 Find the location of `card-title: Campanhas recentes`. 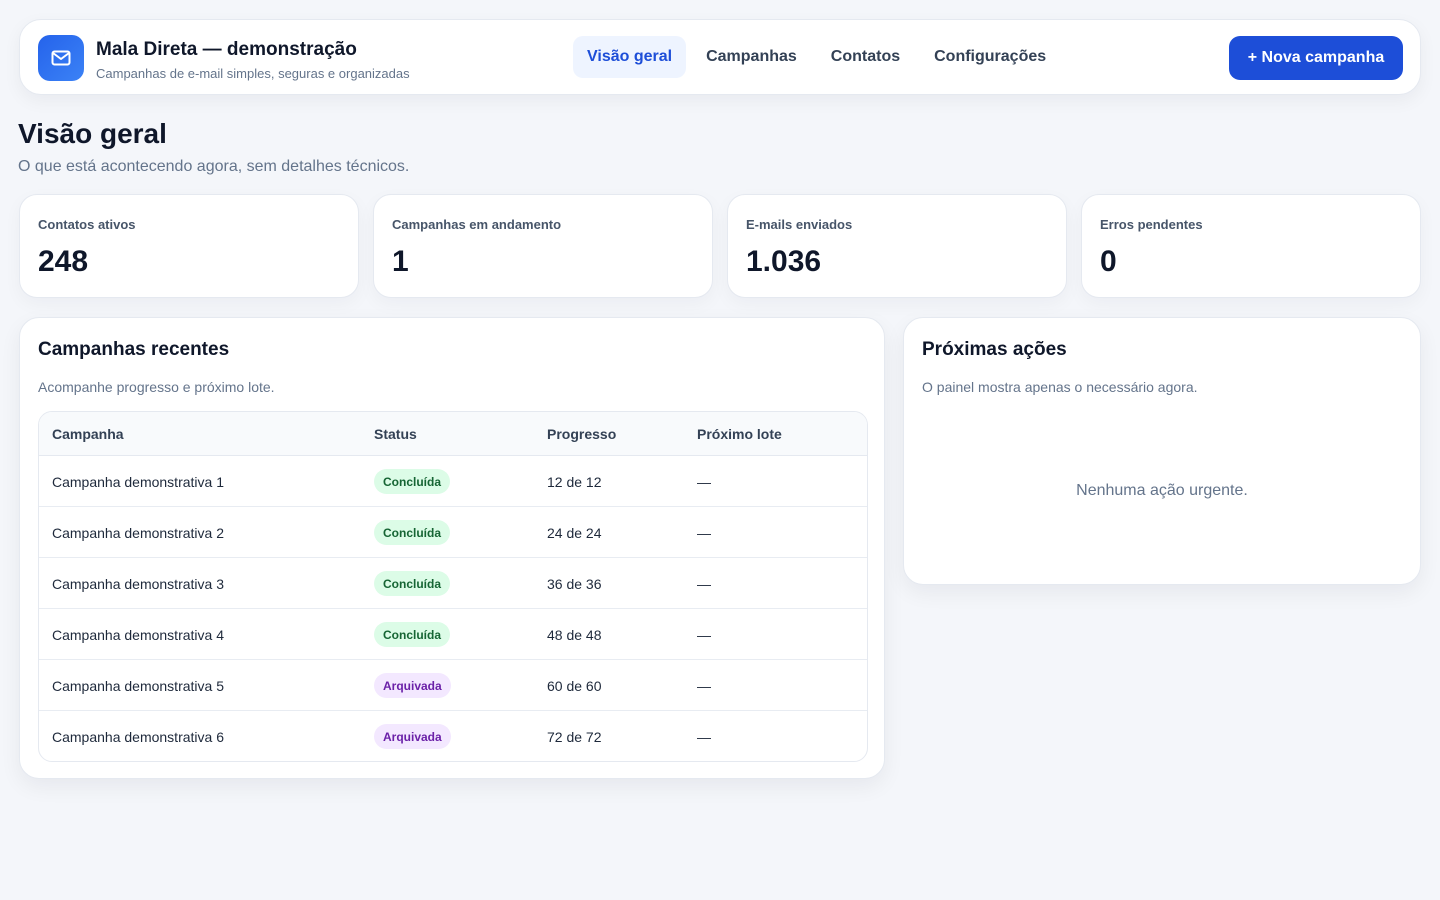

card-title: Campanhas recentes is located at coordinates (134, 349).